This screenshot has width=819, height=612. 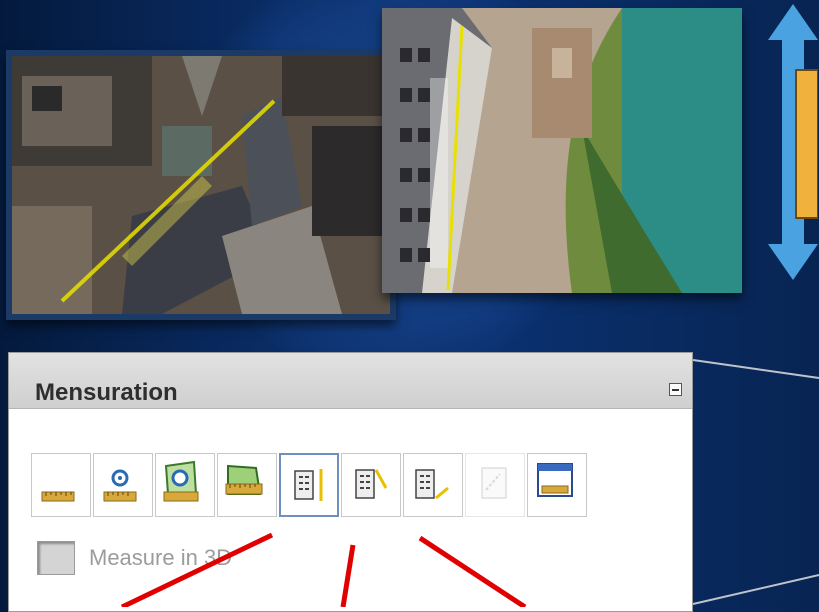 I want to click on red-callout-lines, so click(x=323, y=569).